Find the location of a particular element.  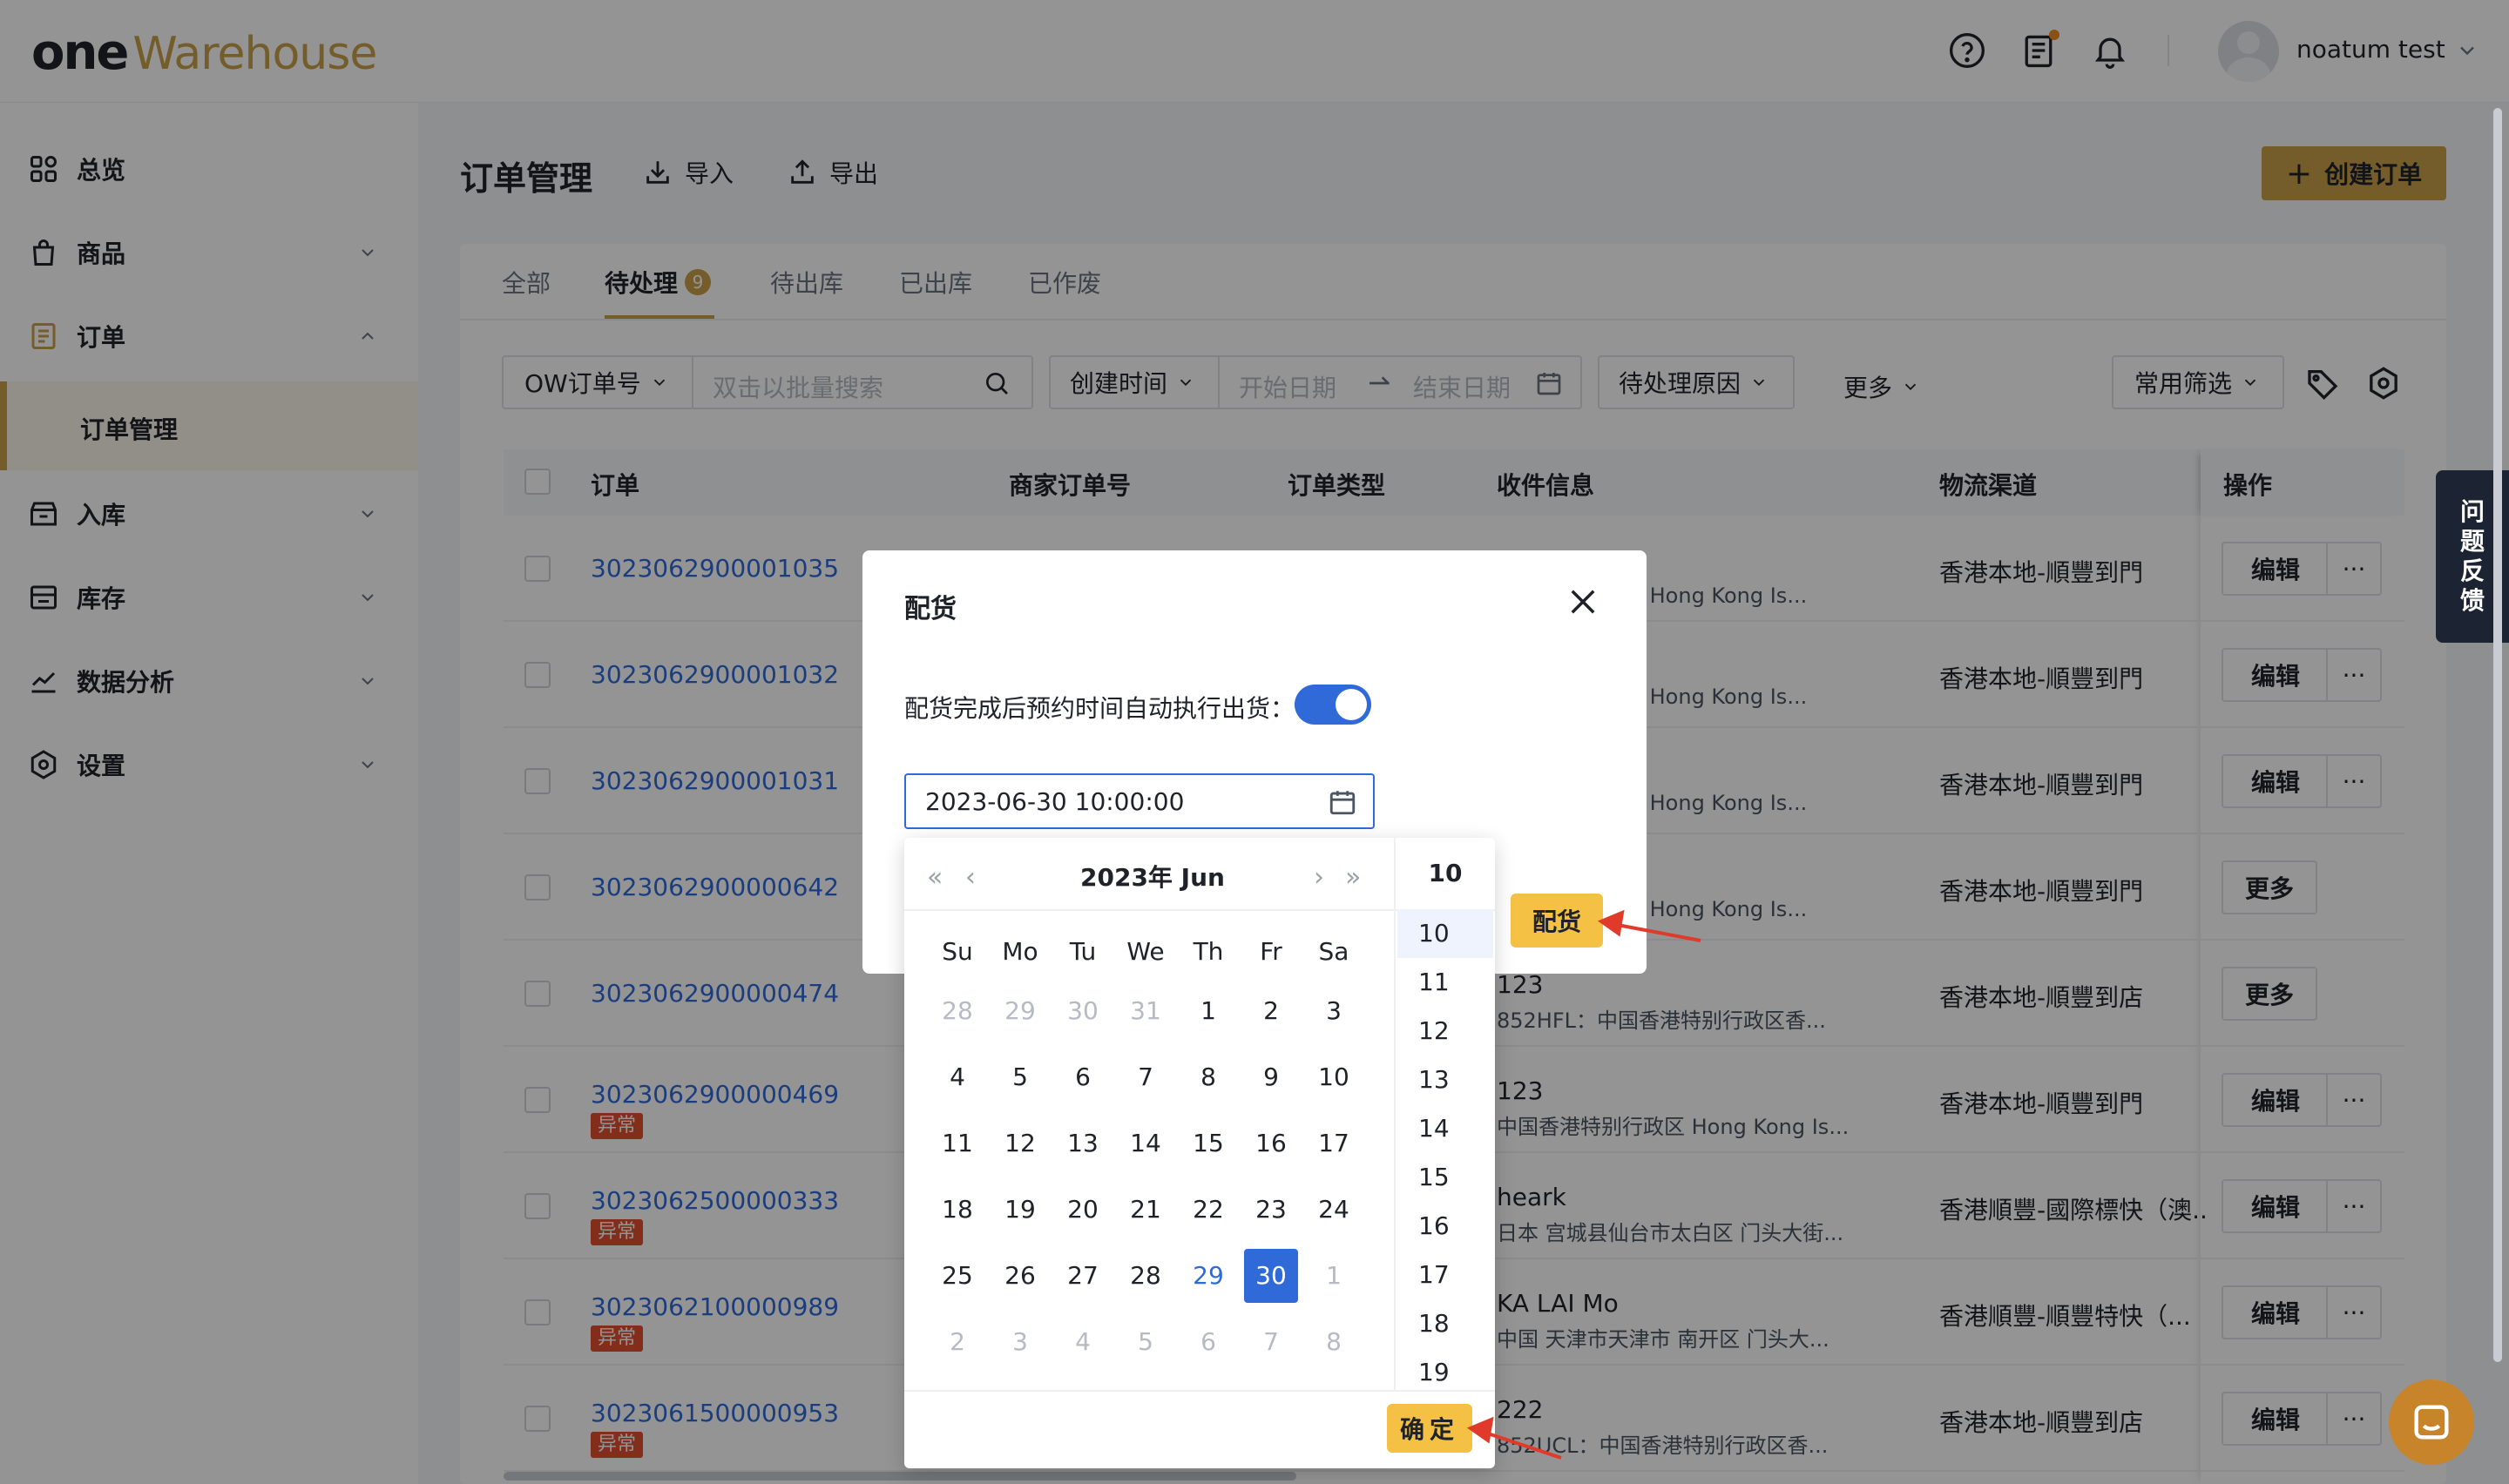

prev-month-icon: ‹ is located at coordinates (970, 878).